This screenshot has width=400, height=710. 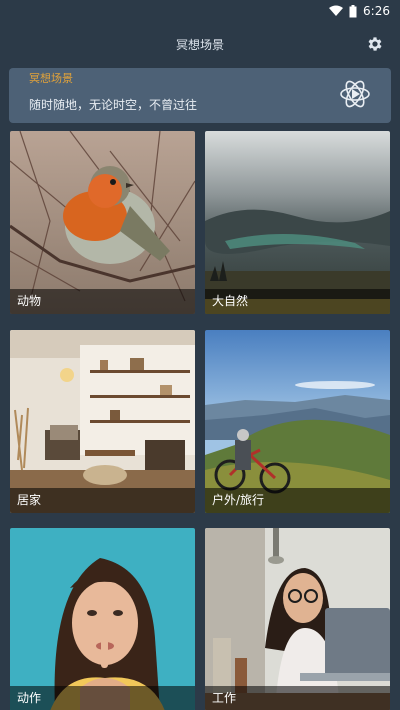 I want to click on banner-title: 冥想场景, so click(x=51, y=78).